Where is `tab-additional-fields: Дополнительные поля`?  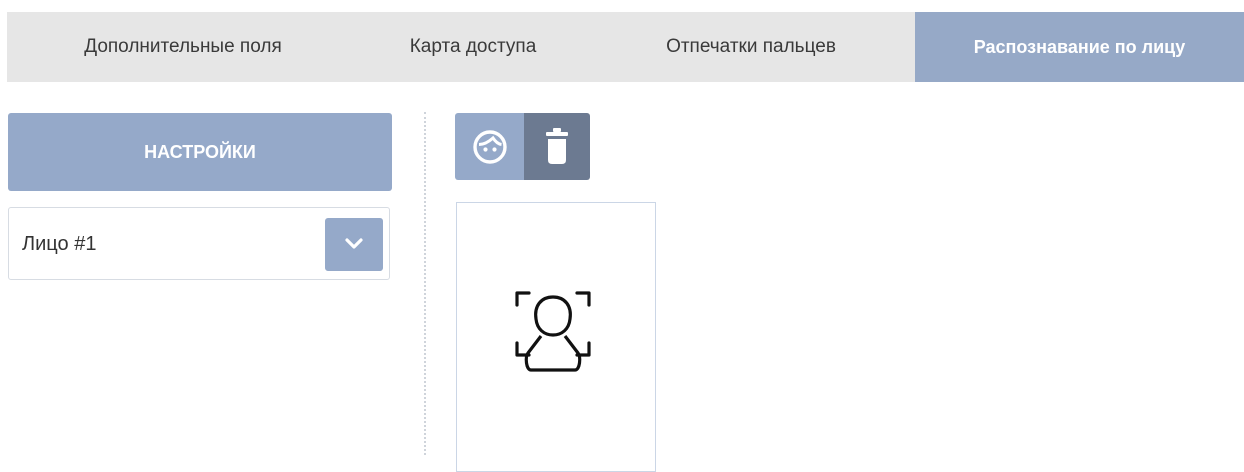 tab-additional-fields: Дополнительные поля is located at coordinates (183, 47).